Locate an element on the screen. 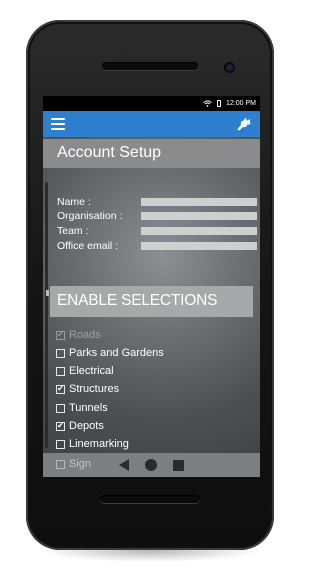 Image resolution: width=320 pixels, height=574 pixels. selection-linemarking: Linemarking is located at coordinates (92, 444).